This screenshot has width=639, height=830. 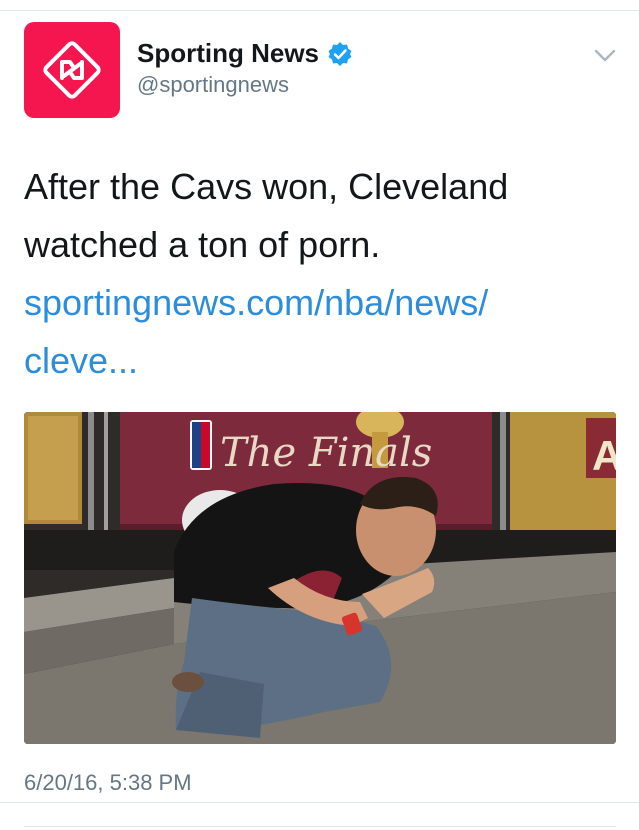 I want to click on author-display-name: Sporting News, so click(x=245, y=53).